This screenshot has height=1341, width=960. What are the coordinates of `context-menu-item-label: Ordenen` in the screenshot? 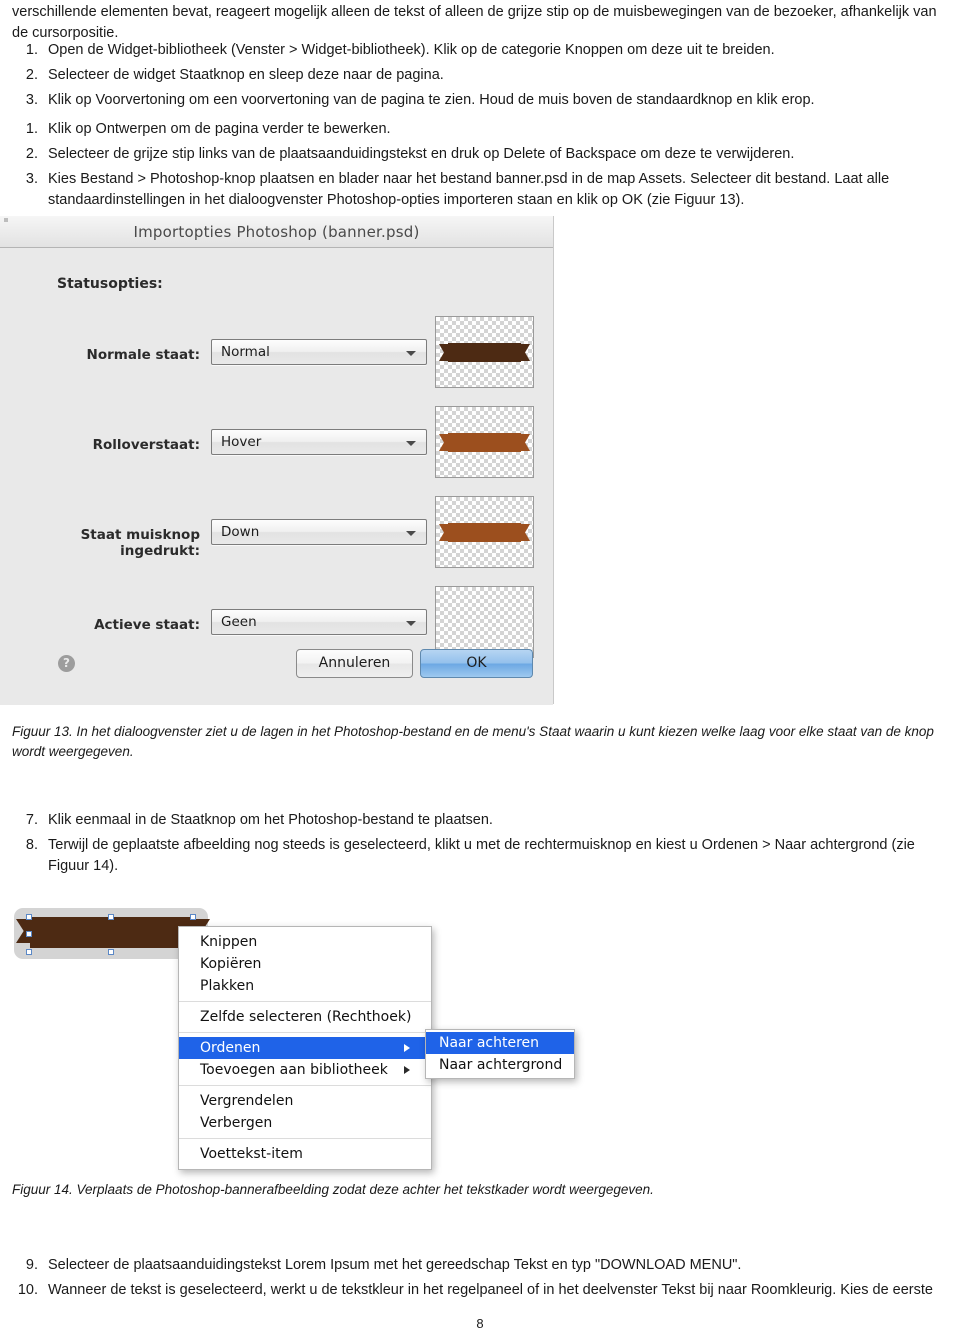 It's located at (230, 1048).